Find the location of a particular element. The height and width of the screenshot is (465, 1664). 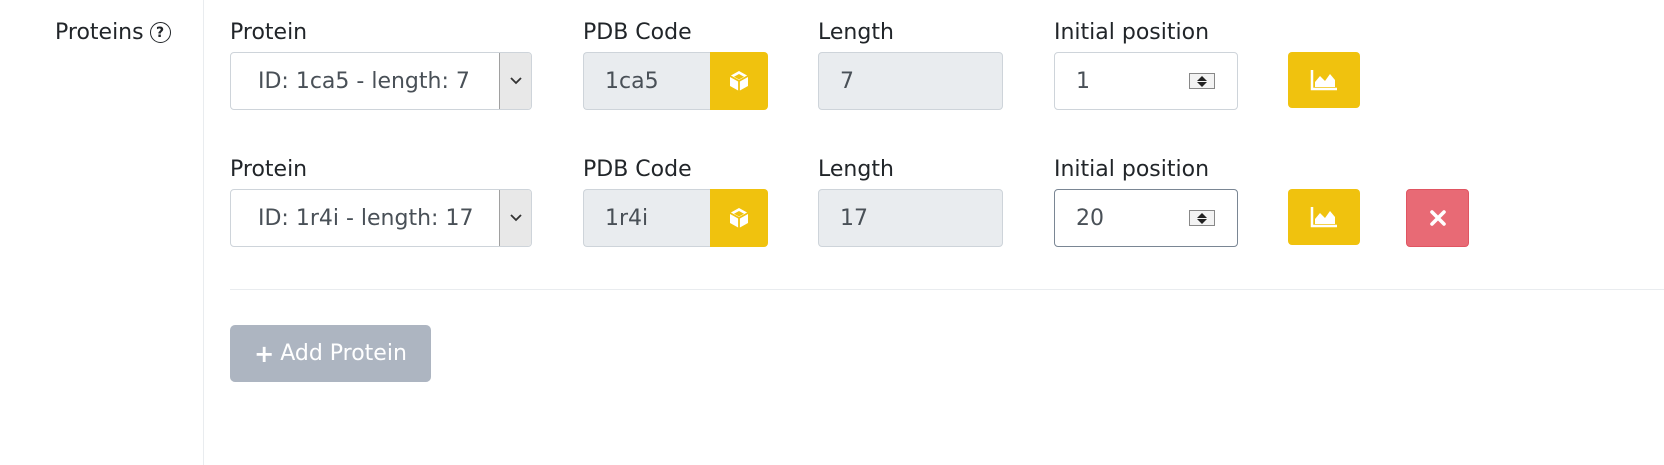

pdb-code-group: 1ca5 is located at coordinates (675, 81).